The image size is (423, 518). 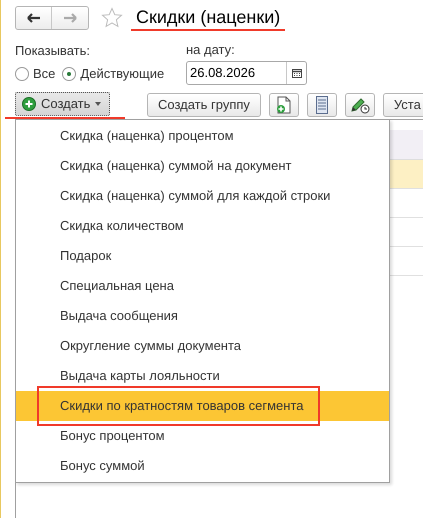 I want to click on date-label: на дату:, so click(x=211, y=50).